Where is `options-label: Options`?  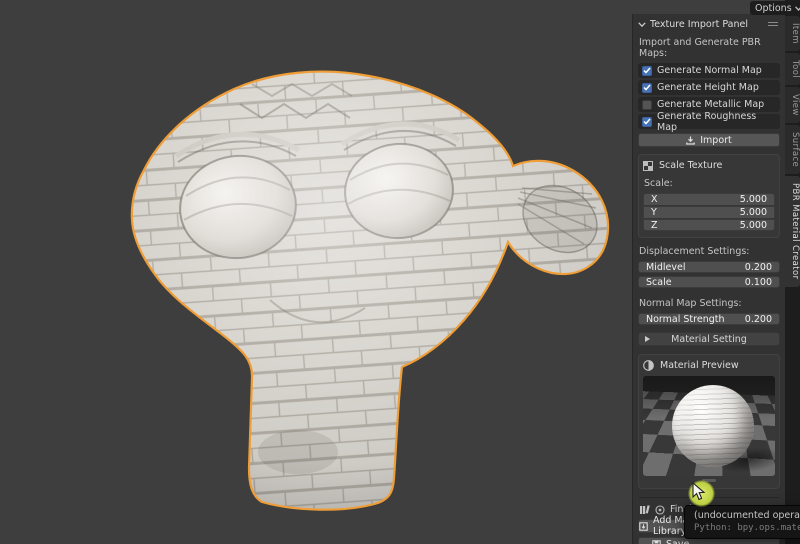 options-label: Options is located at coordinates (773, 8).